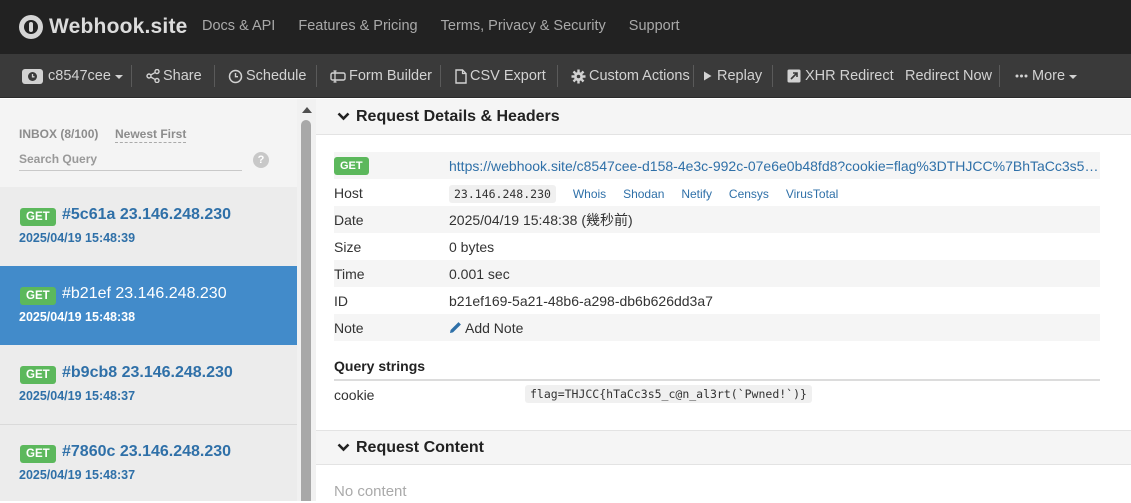  I want to click on virustotal-link: VirusTotal, so click(812, 194).